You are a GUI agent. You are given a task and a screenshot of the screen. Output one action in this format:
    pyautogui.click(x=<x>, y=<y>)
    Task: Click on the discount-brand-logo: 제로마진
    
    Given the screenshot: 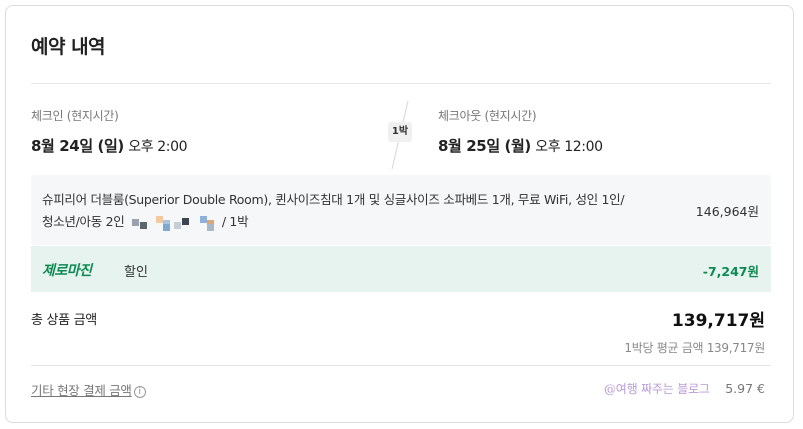 What is the action you would take?
    pyautogui.click(x=67, y=271)
    